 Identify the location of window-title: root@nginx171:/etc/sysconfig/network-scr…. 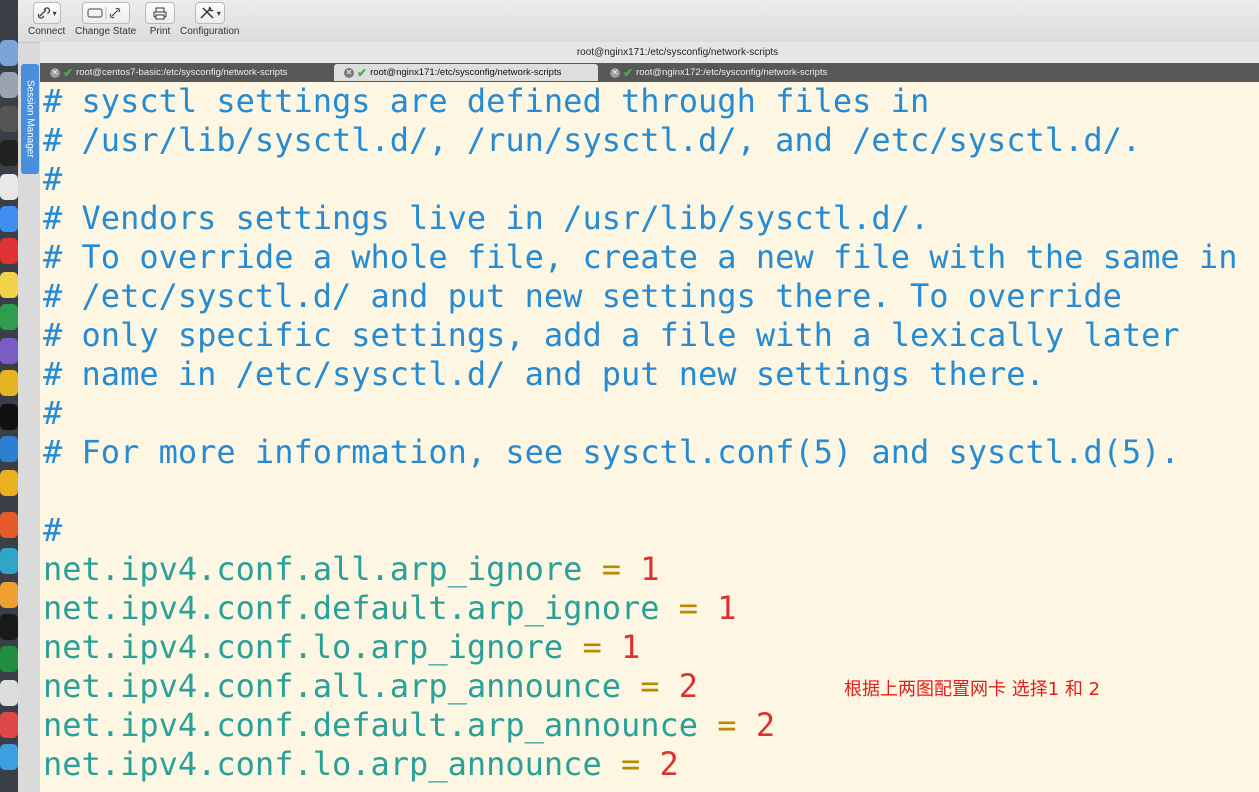
(649, 53).